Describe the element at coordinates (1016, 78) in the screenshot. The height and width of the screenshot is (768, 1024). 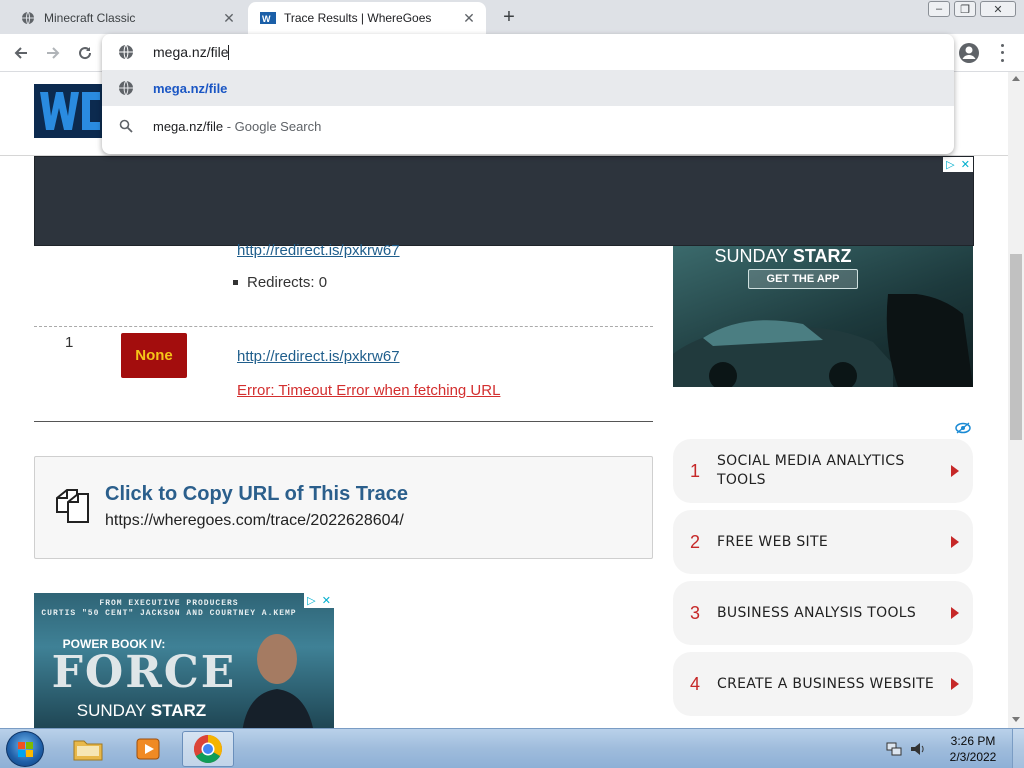
I see `scroll-up-arrow-icon` at that location.